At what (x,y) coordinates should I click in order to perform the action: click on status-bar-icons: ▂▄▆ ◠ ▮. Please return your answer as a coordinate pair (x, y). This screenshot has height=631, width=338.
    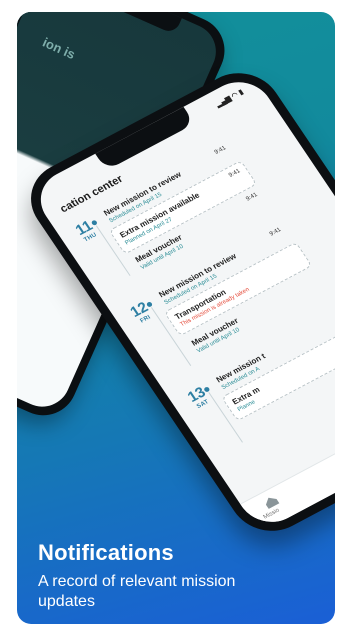
    Looking at the image, I should click on (229, 98).